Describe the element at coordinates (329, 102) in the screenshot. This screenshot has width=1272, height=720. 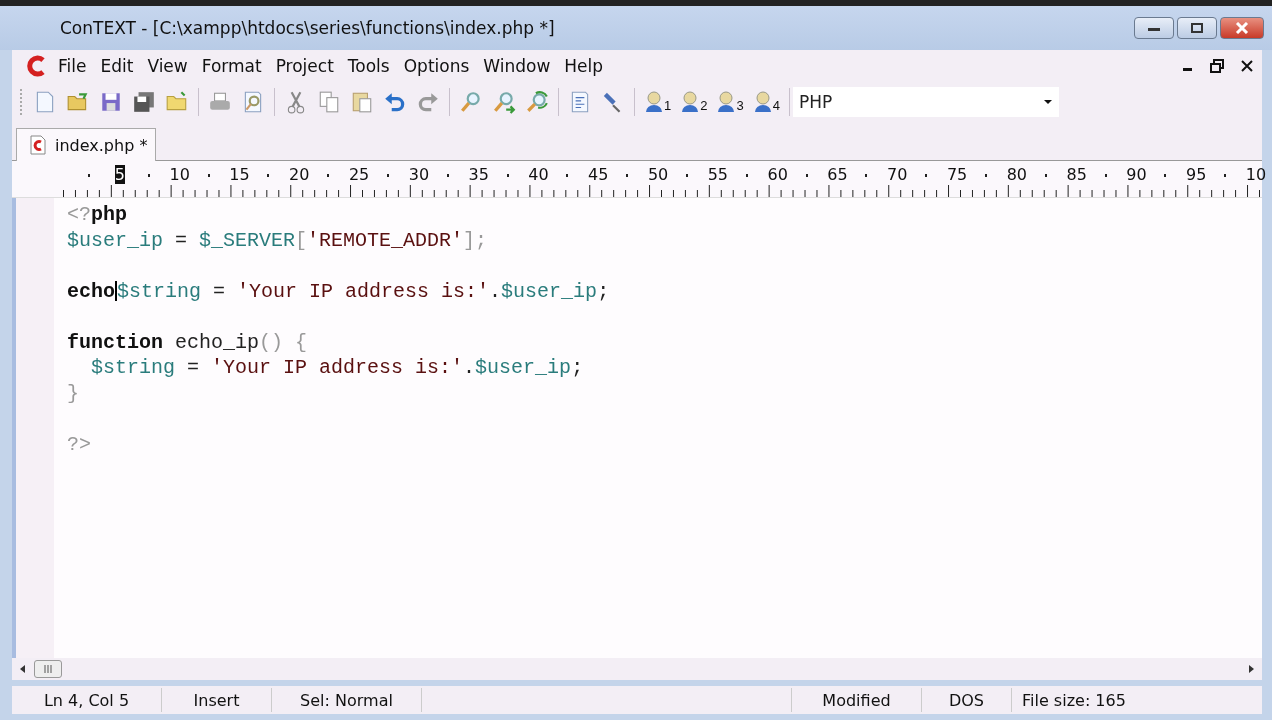
I see `copy-icon` at that location.